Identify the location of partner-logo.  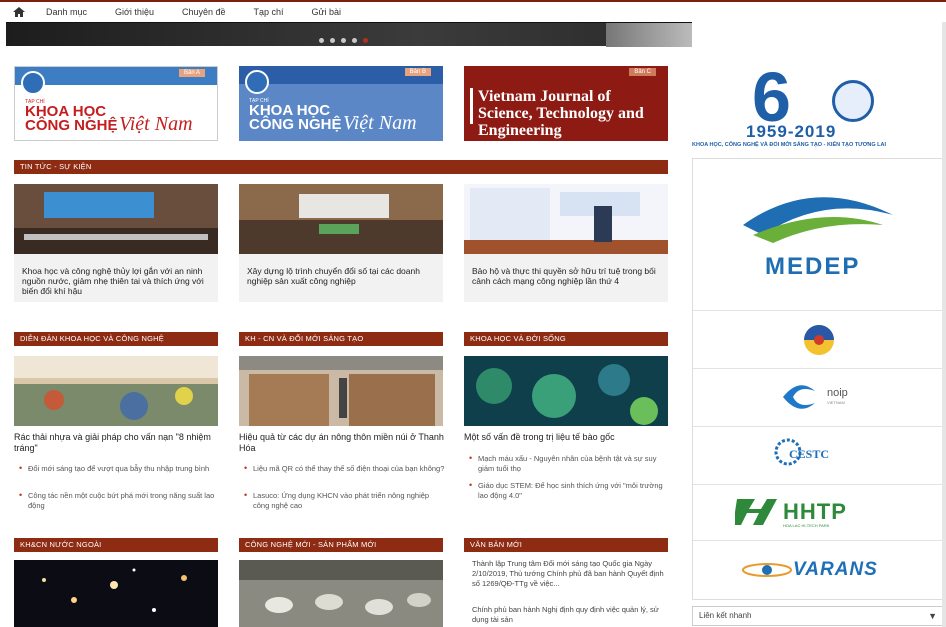
(818, 340).